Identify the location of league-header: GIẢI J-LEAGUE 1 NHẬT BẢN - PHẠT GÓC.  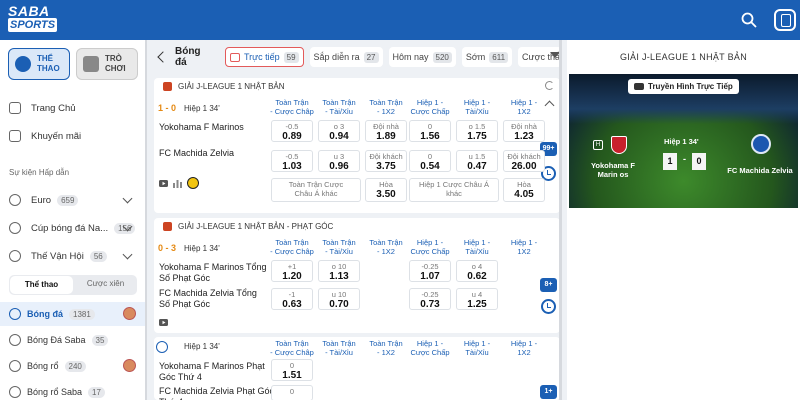
(357, 226).